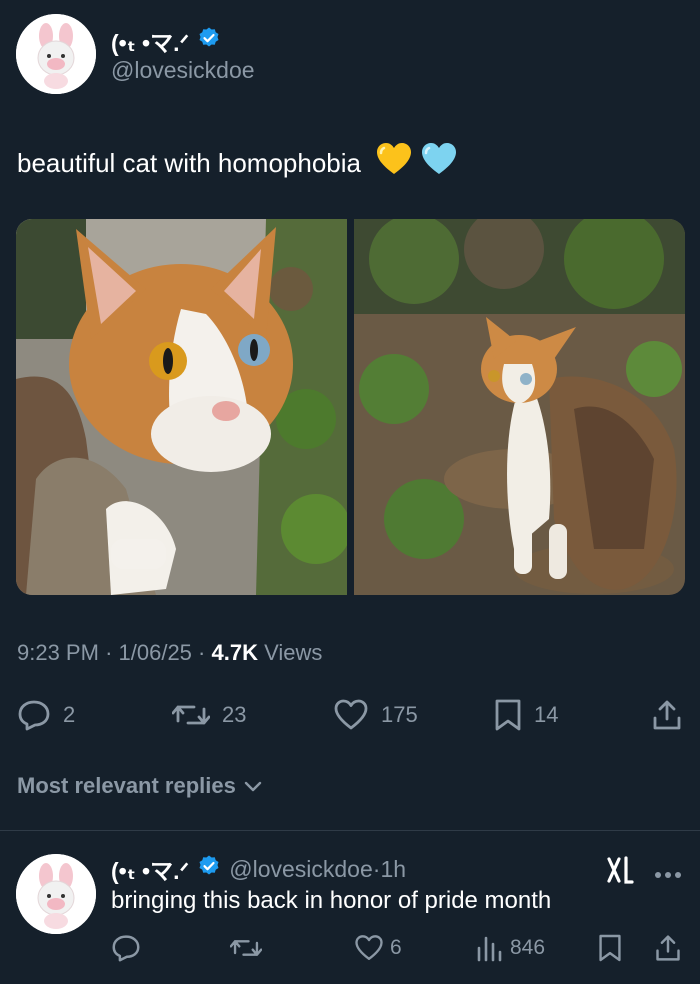 Image resolution: width=700 pixels, height=984 pixels. Describe the element at coordinates (69, 714) in the screenshot. I see `reply-count: 2` at that location.